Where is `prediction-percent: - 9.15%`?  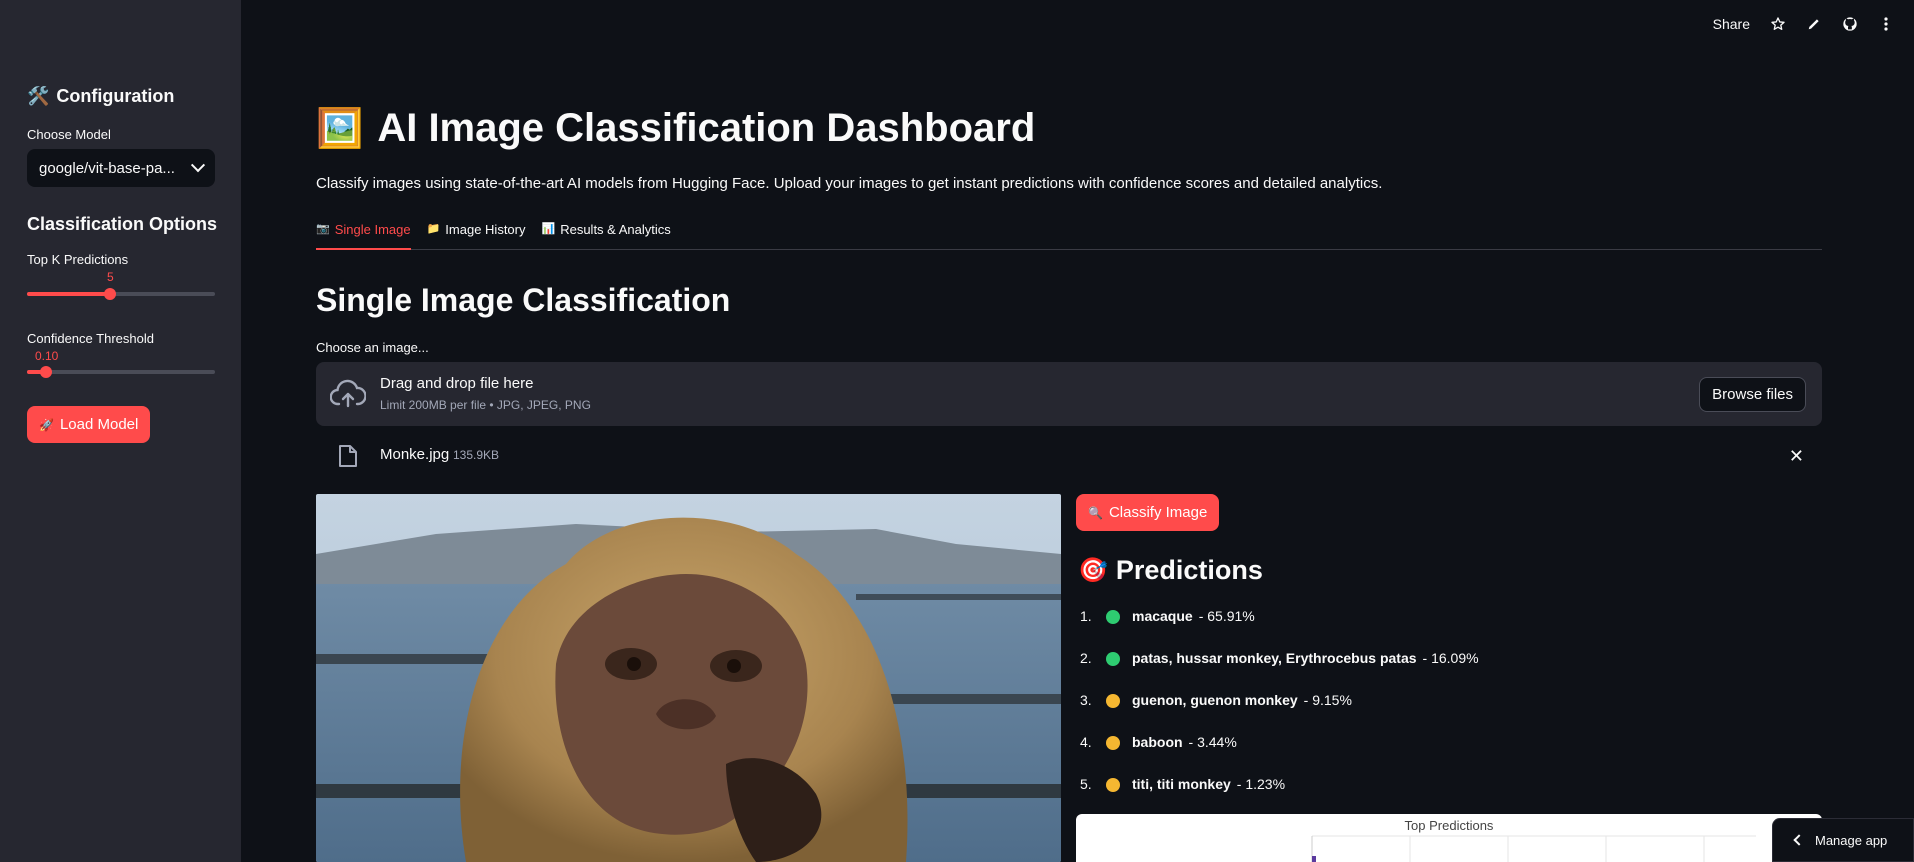 prediction-percent: - 9.15% is located at coordinates (1327, 700).